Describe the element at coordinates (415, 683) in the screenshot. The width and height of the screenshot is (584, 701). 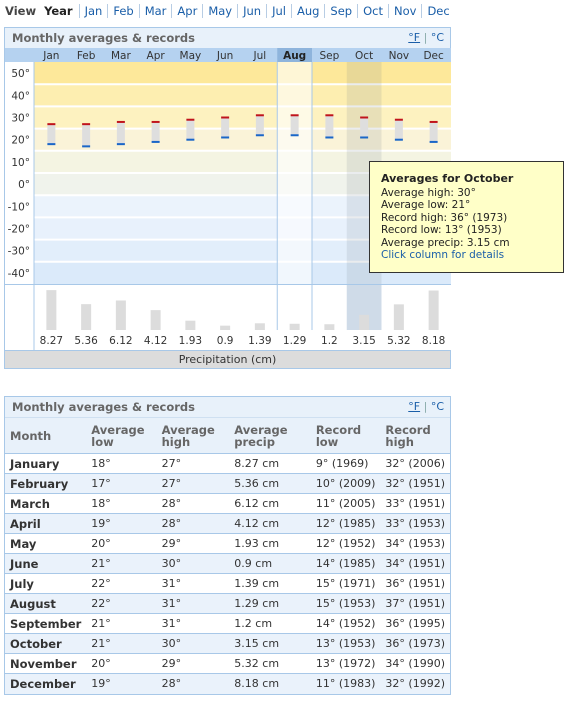
I see `record-high-cell: 32° (1992)` at that location.